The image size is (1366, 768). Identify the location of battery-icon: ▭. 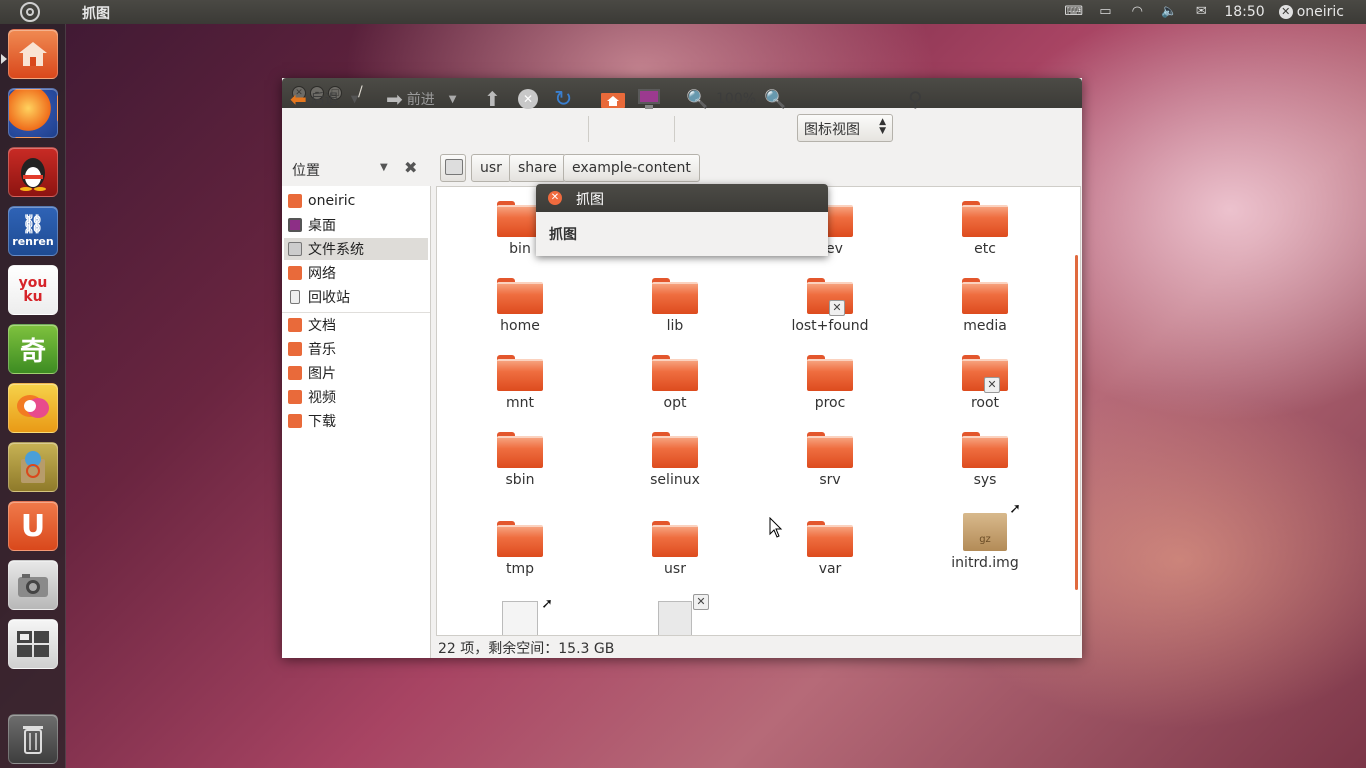
(1105, 12).